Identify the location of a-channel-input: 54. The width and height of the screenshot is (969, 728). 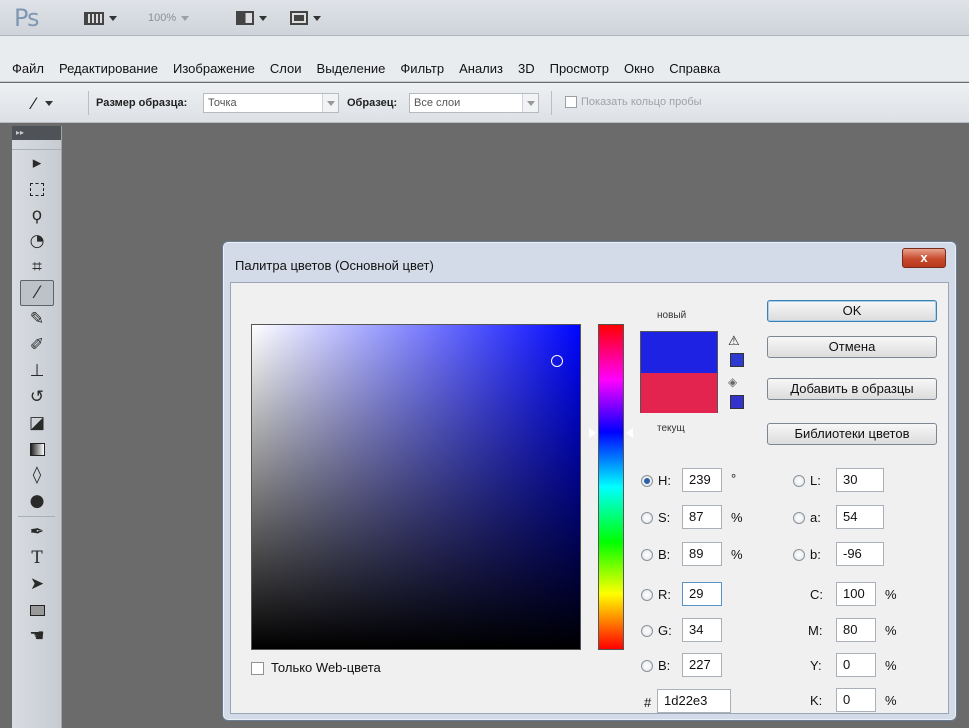
(860, 517).